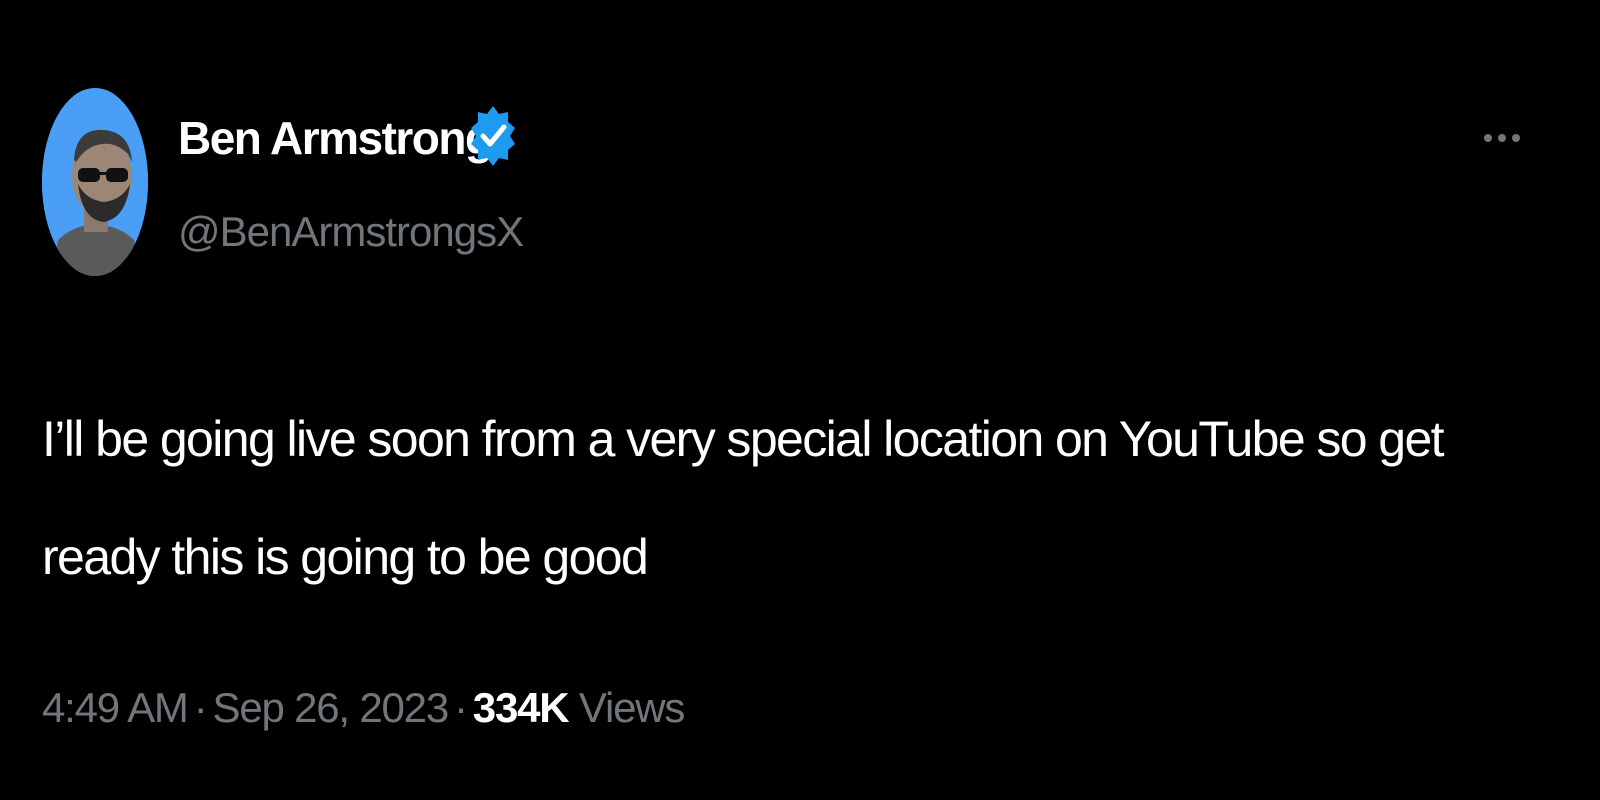 Image resolution: width=1600 pixels, height=800 pixels. What do you see at coordinates (351, 232) in the screenshot?
I see `author-handle: @BenArmstrongsX` at bounding box center [351, 232].